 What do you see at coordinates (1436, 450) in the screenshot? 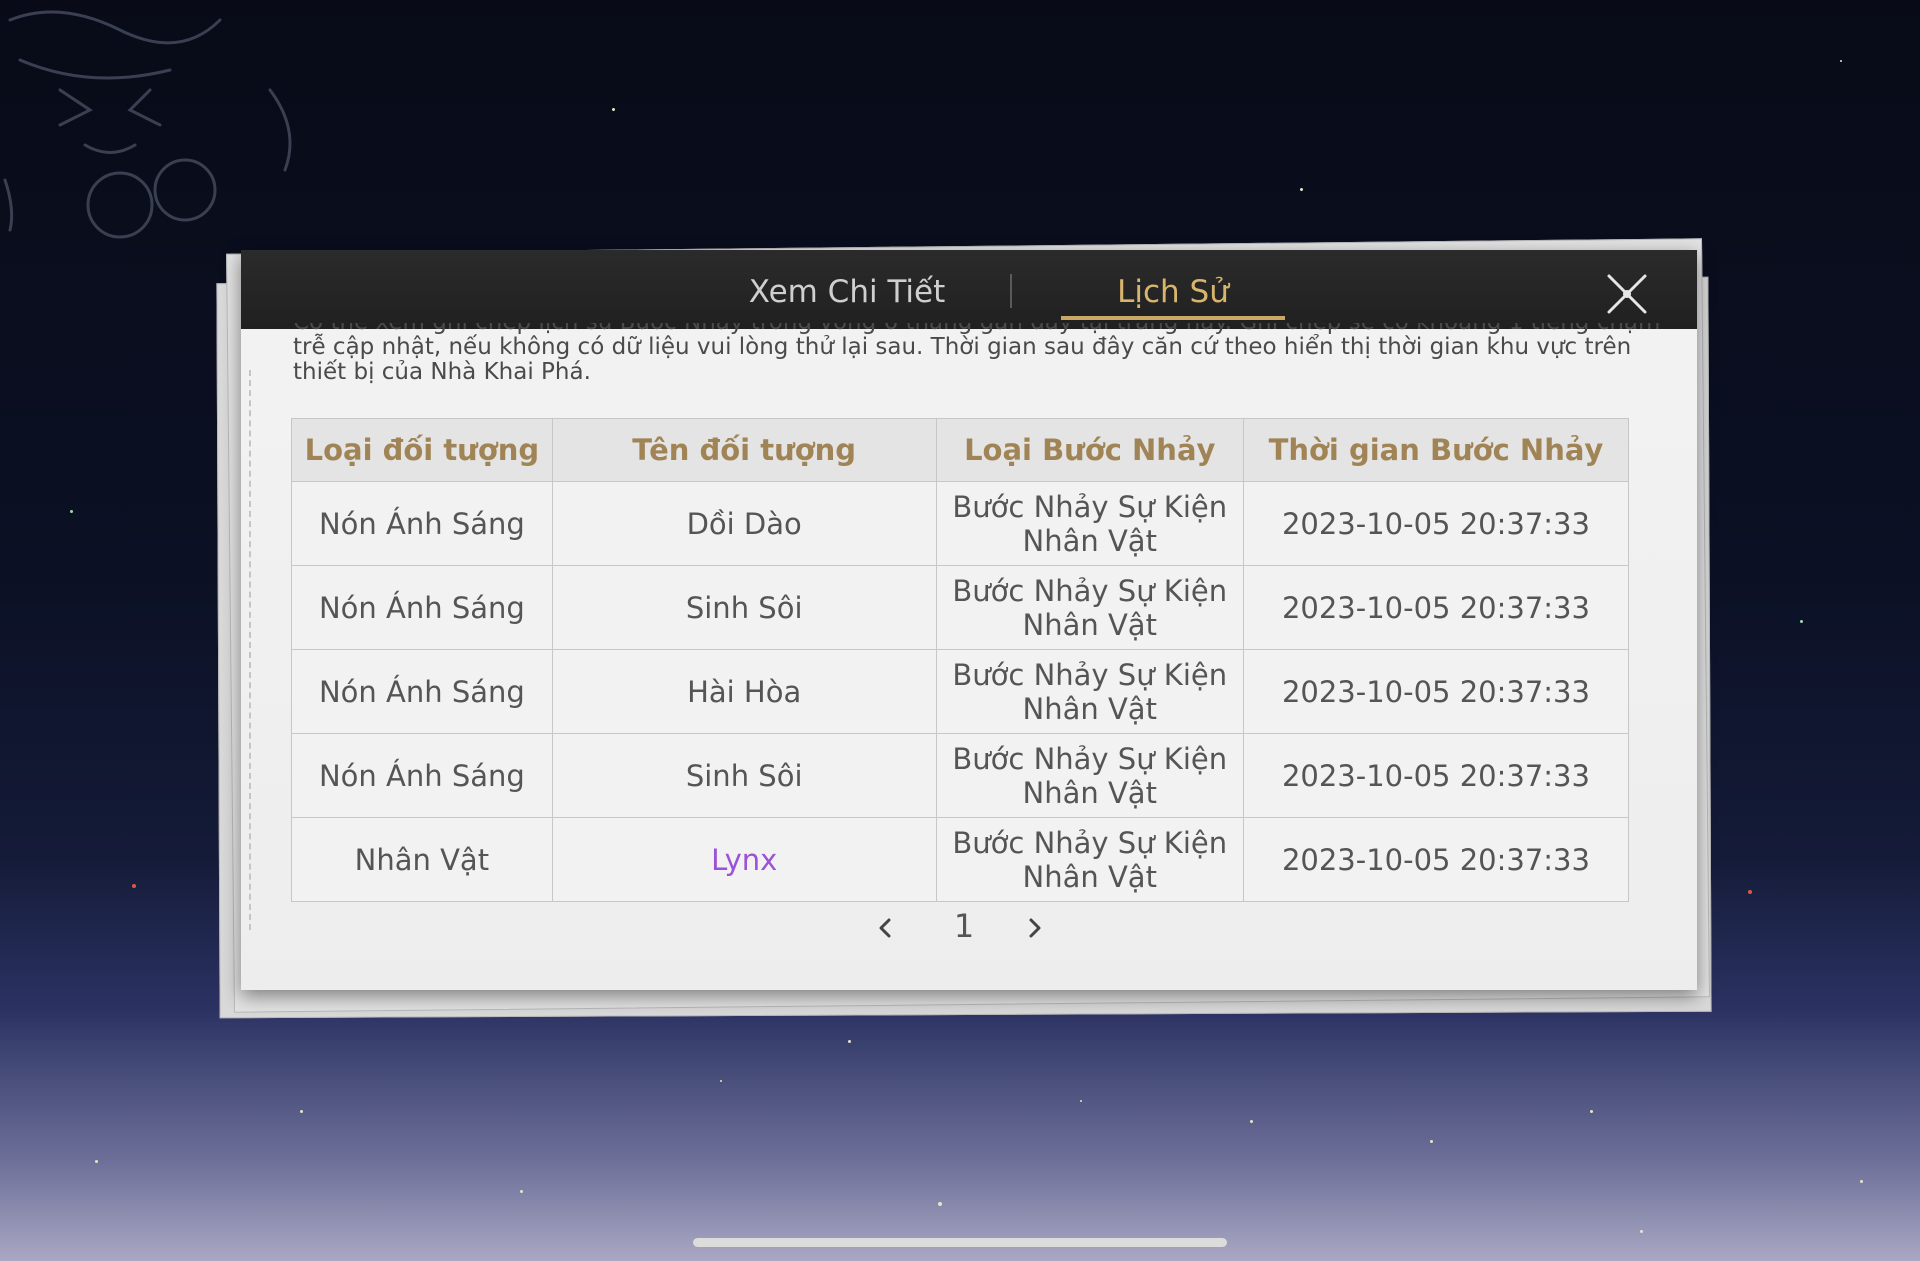
I see `column-header-warp-time: Thời gian Bước Nhảy` at bounding box center [1436, 450].